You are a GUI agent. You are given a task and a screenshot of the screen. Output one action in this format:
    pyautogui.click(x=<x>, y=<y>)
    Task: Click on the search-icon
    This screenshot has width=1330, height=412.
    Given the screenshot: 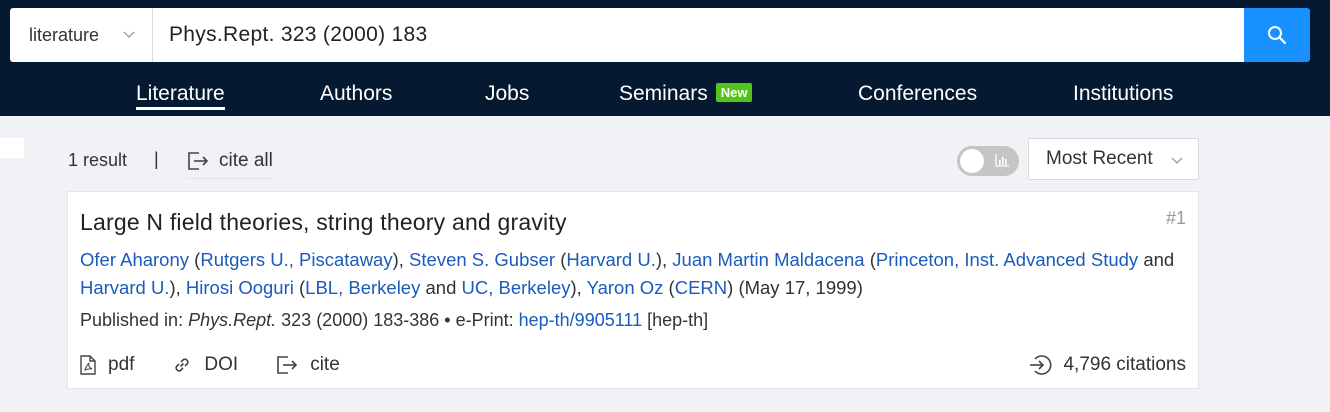 What is the action you would take?
    pyautogui.click(x=1277, y=35)
    